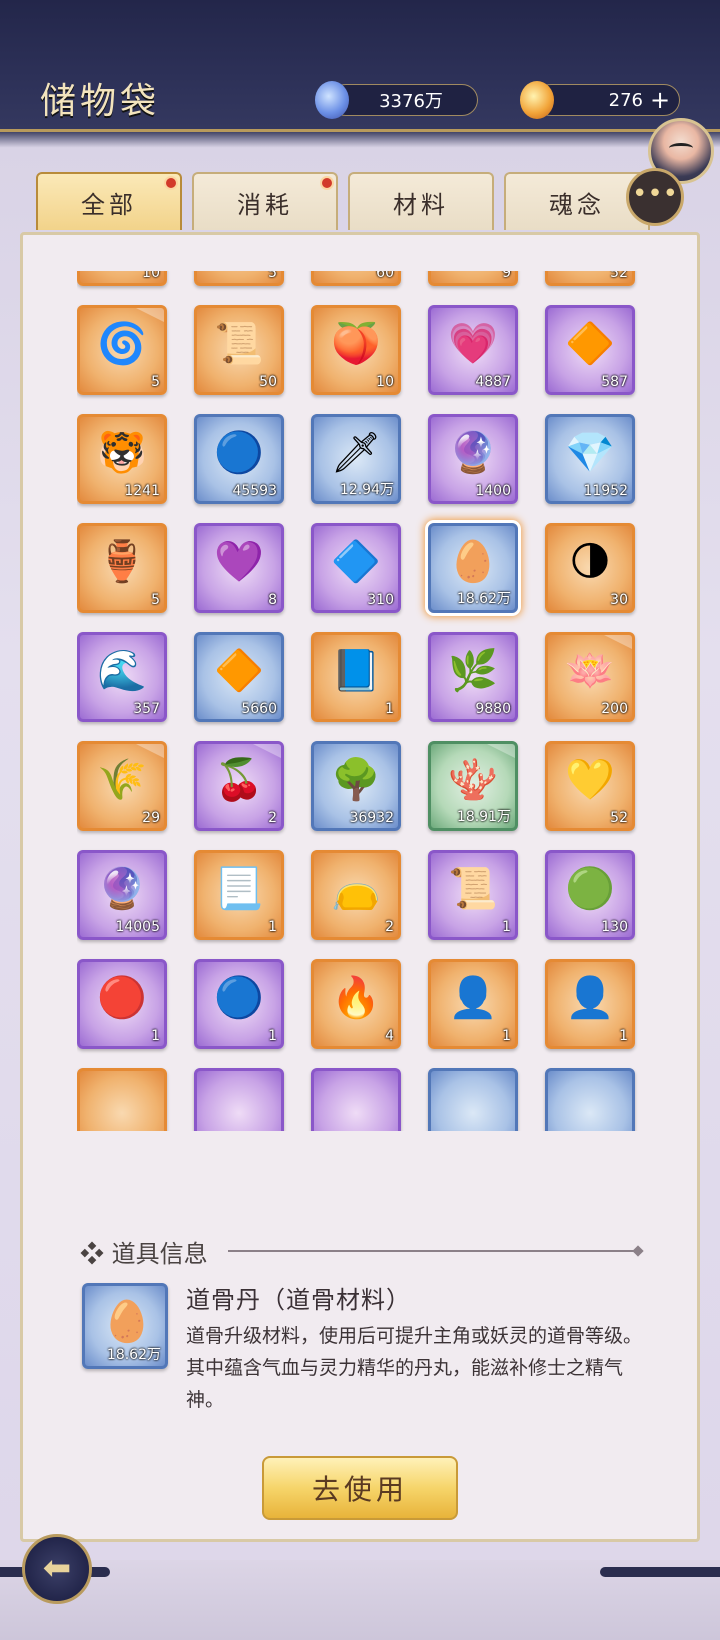 The width and height of the screenshot is (720, 1640). I want to click on spirit-currency-value: 3376万, so click(411, 101).